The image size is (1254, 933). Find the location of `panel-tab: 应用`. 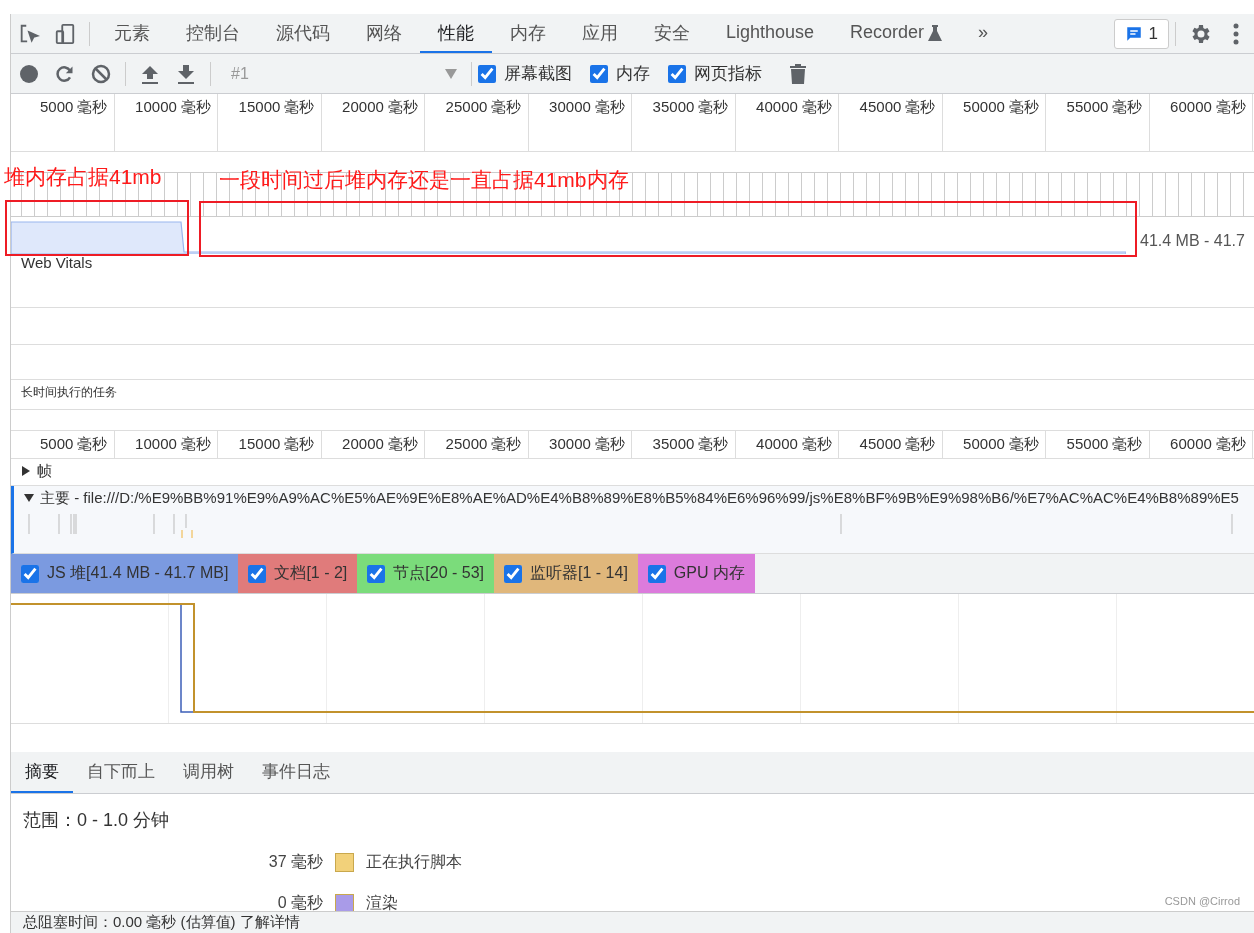

panel-tab: 应用 is located at coordinates (600, 33).